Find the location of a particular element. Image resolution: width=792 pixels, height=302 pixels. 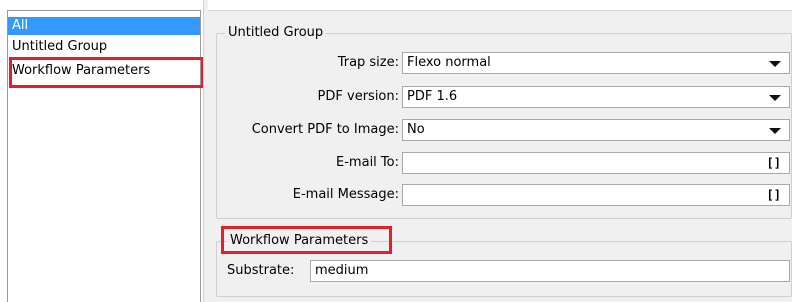

pdf-version-label: PDF version: is located at coordinates (358, 96).